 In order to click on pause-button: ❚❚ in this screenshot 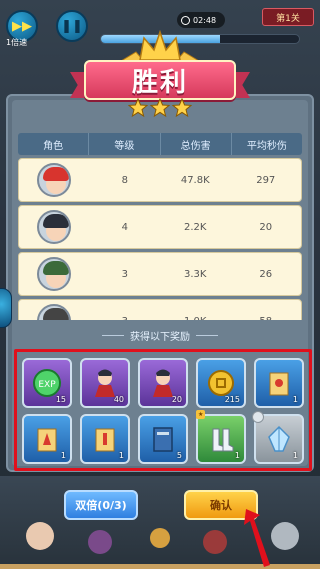, I will do `click(72, 26)`.